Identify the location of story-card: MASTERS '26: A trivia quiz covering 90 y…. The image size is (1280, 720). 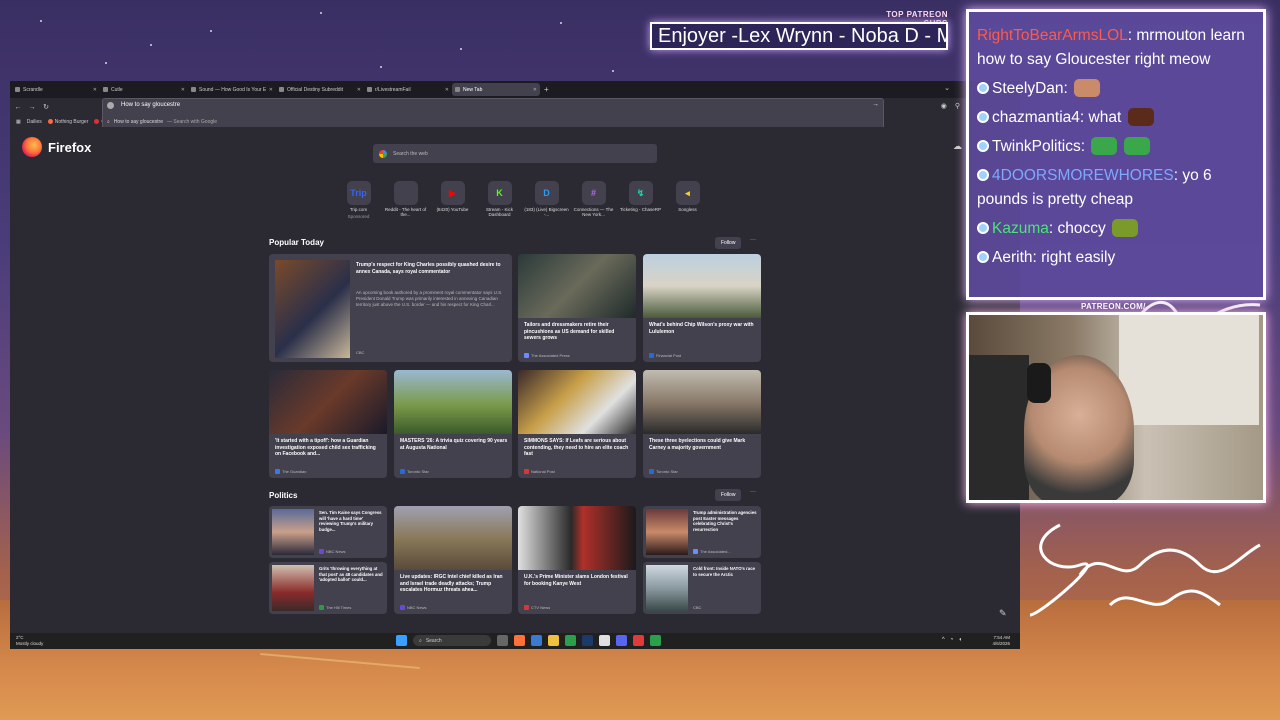
(453, 424).